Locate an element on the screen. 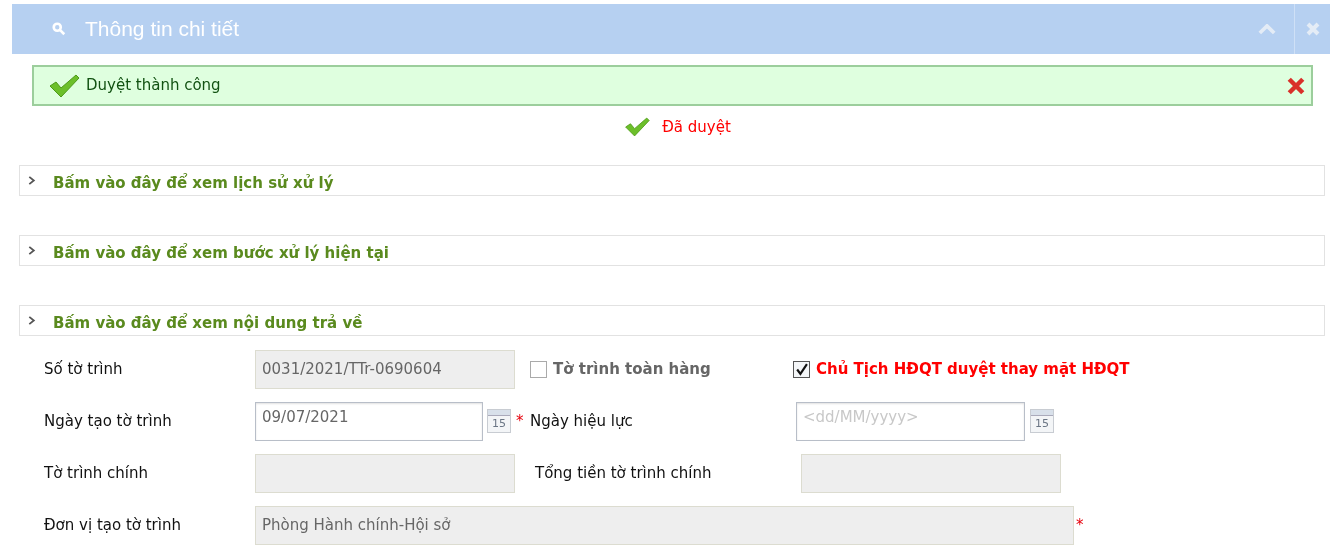 The width and height of the screenshot is (1335, 553). close-icon is located at coordinates (1296, 85).